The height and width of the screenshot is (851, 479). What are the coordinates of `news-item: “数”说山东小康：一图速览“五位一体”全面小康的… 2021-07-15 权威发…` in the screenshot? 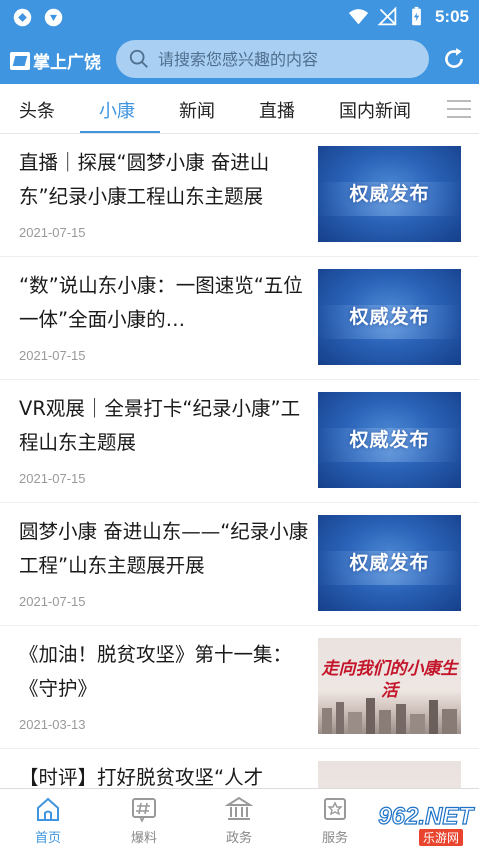 It's located at (239, 318).